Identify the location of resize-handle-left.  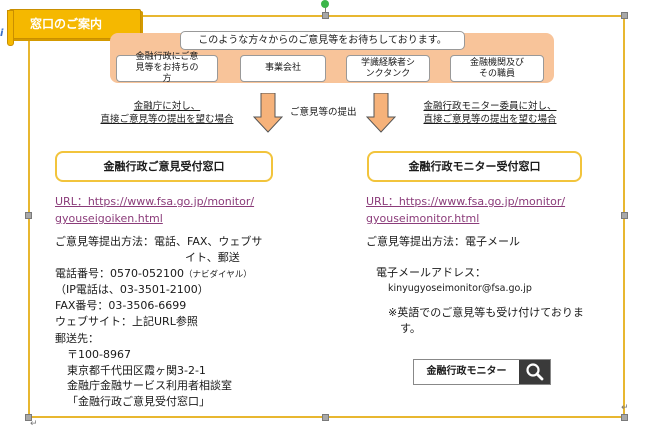
(28, 215).